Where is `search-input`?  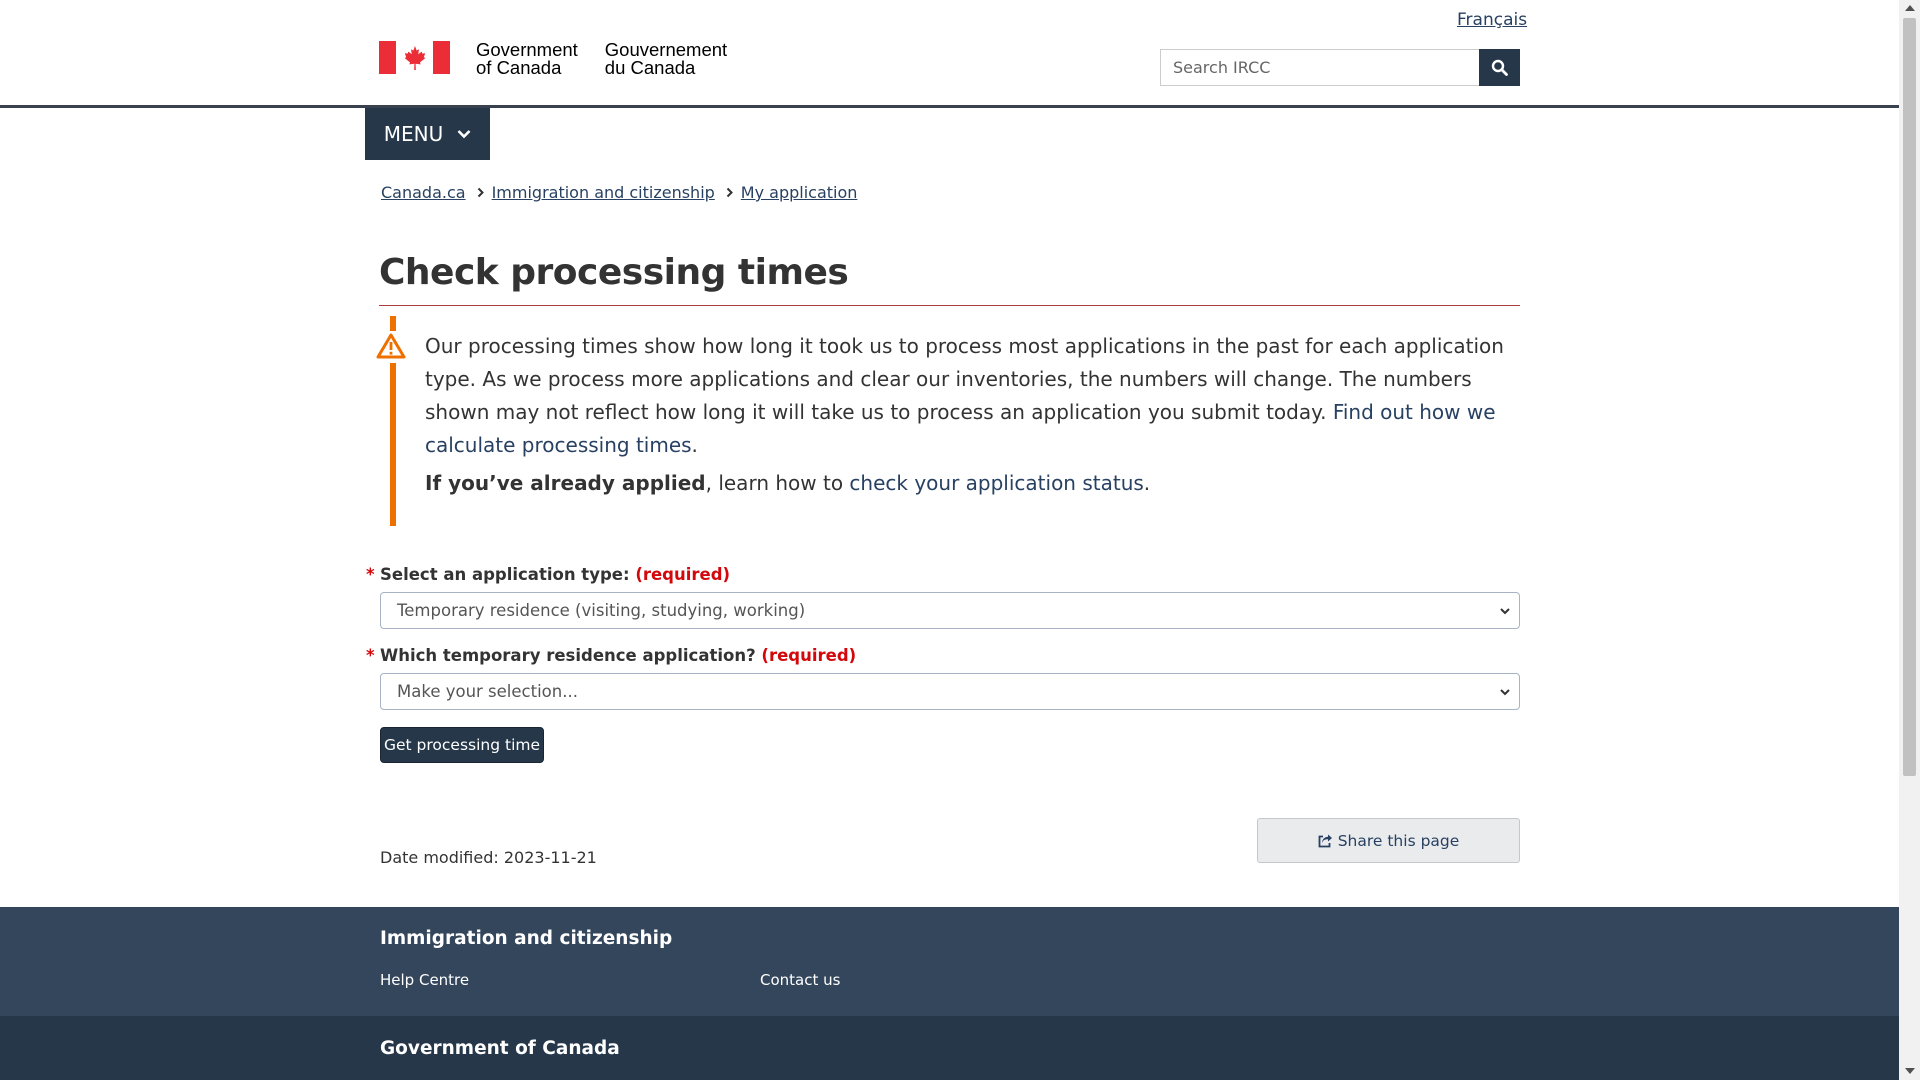 search-input is located at coordinates (1319, 67).